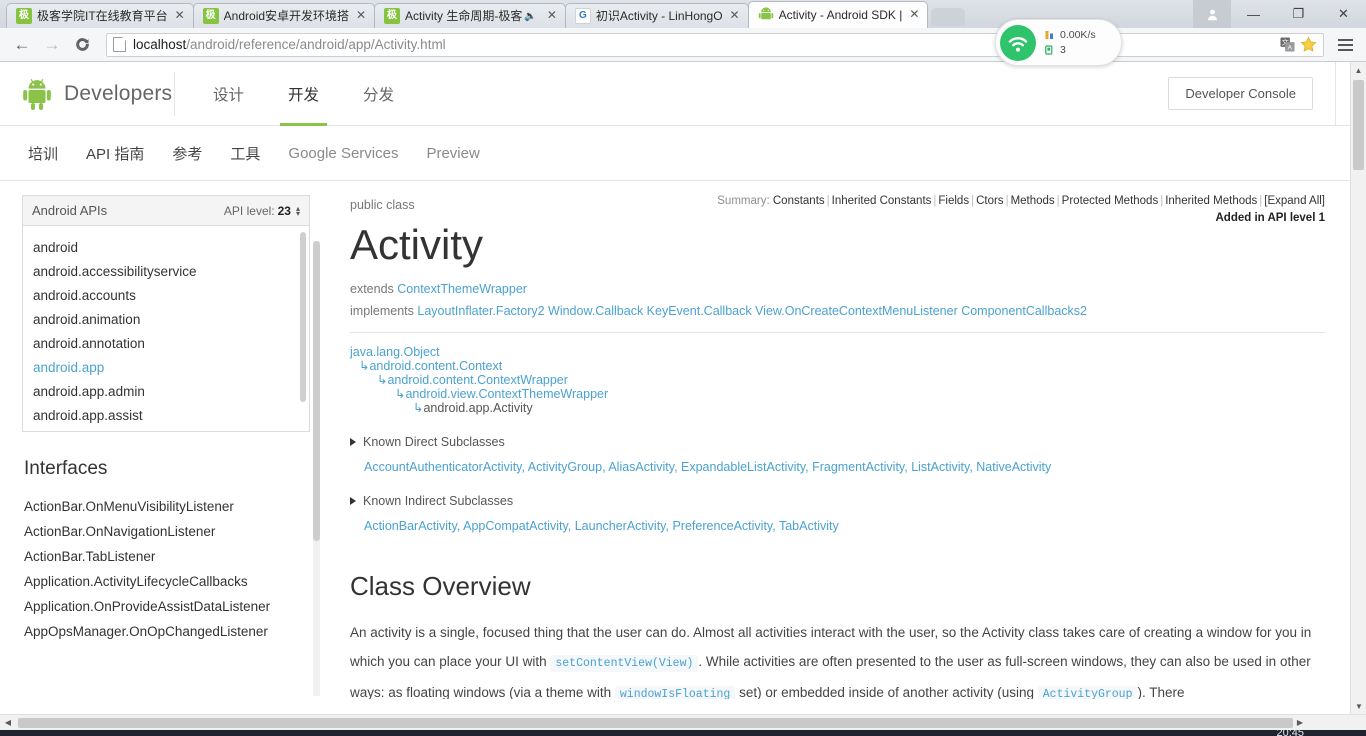 The image size is (1366, 736). Describe the element at coordinates (171, 606) in the screenshot. I see `interface-item: Application.OnProvideAssistDataListener` at that location.